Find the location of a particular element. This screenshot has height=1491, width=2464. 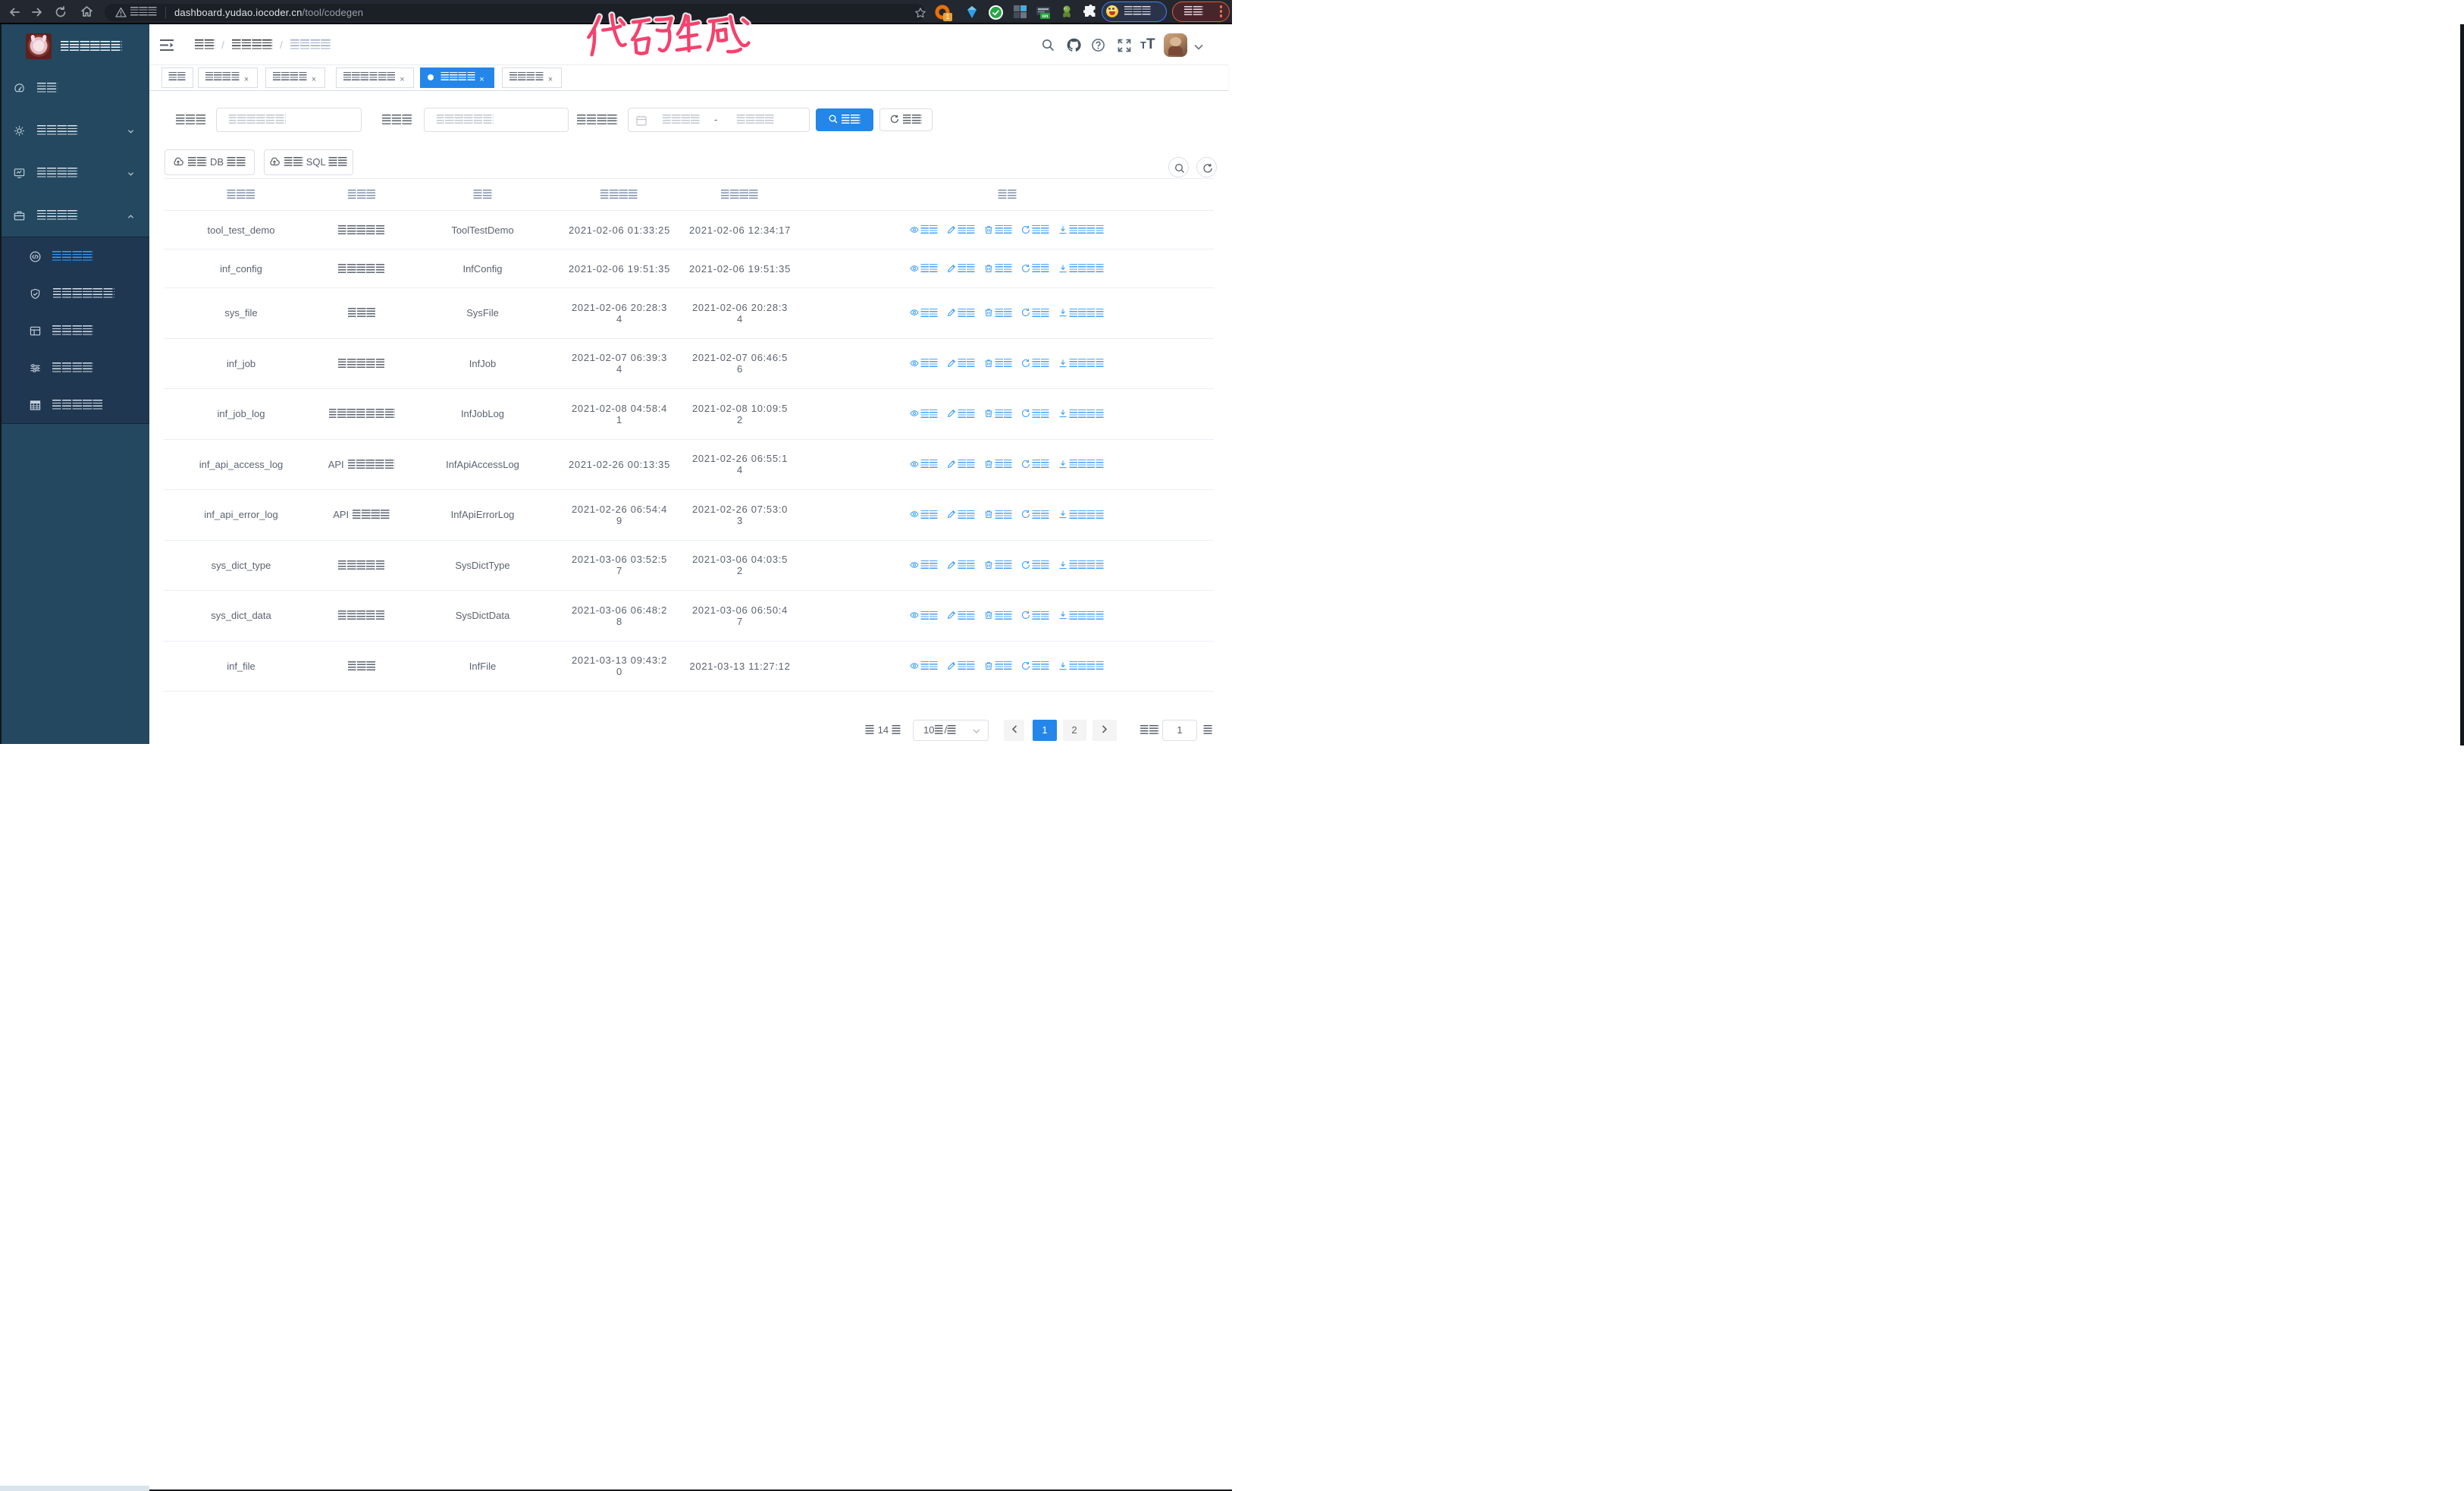

svg-text: on is located at coordinates (1045, 16).